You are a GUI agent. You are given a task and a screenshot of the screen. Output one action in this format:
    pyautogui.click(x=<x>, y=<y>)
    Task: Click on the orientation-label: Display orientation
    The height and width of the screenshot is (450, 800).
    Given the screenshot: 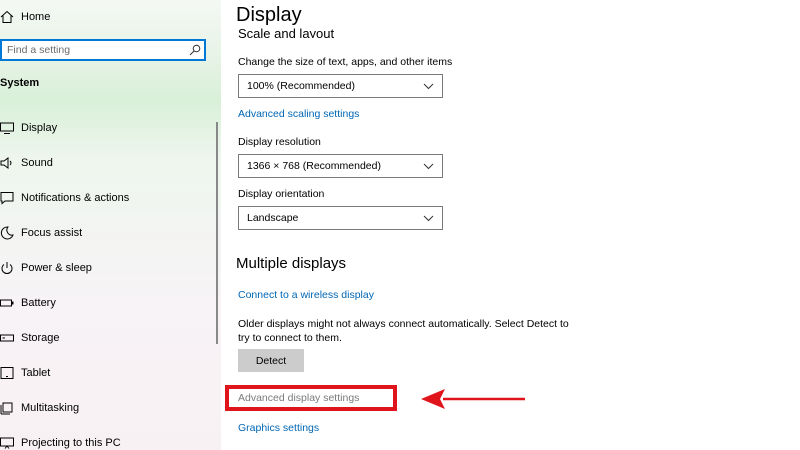 What is the action you would take?
    pyautogui.click(x=281, y=194)
    